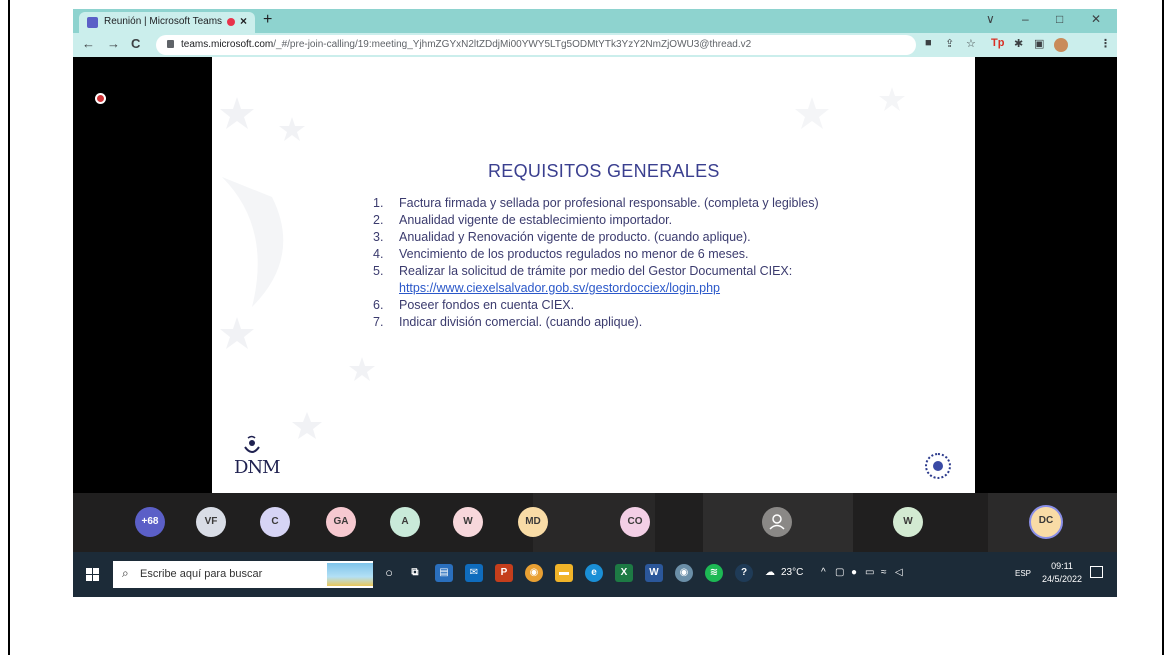  I want to click on notification-icon, so click(1096, 572).